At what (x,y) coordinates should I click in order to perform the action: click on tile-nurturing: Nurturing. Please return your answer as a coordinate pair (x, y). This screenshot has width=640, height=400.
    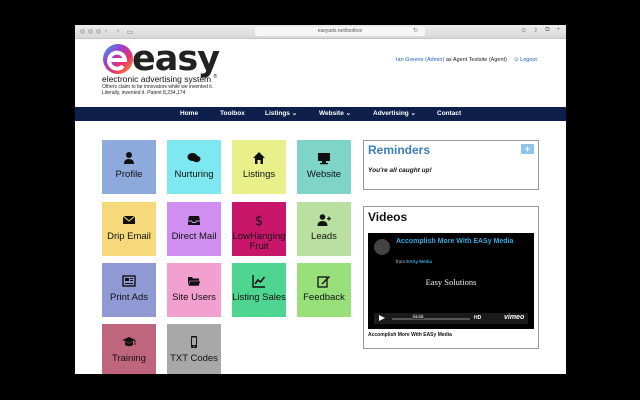
    Looking at the image, I should click on (194, 167).